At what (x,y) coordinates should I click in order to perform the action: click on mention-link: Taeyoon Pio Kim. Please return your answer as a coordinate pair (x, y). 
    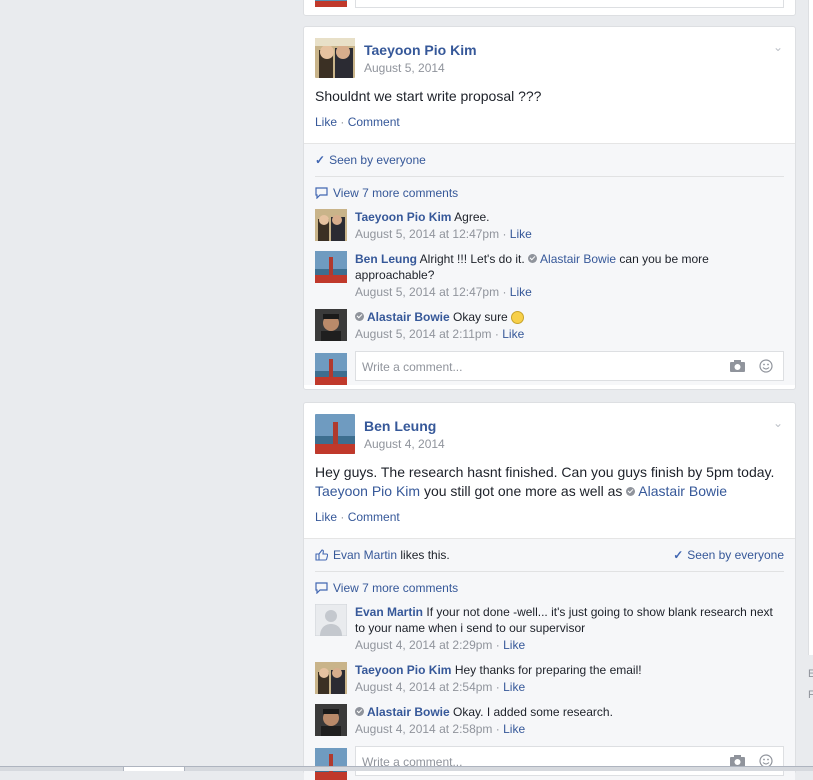
    Looking at the image, I should click on (367, 491).